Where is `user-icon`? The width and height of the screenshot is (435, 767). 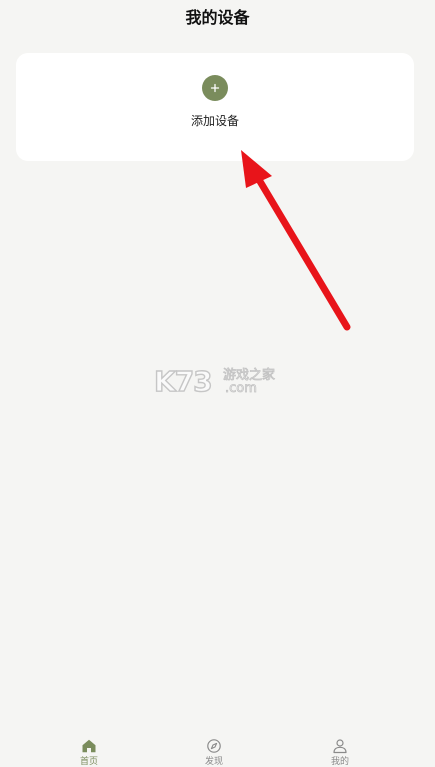 user-icon is located at coordinates (340, 746).